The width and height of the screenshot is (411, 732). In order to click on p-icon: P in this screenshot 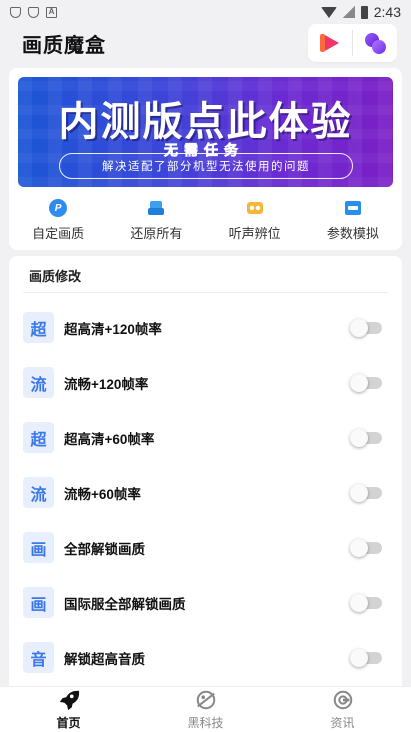, I will do `click(58, 208)`.